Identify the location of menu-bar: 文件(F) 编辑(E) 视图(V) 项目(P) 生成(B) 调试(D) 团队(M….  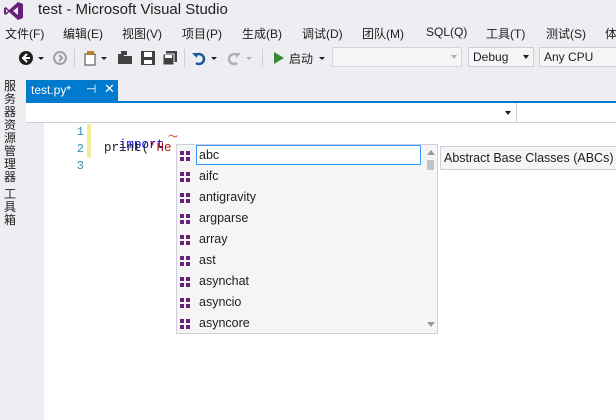
(308, 33).